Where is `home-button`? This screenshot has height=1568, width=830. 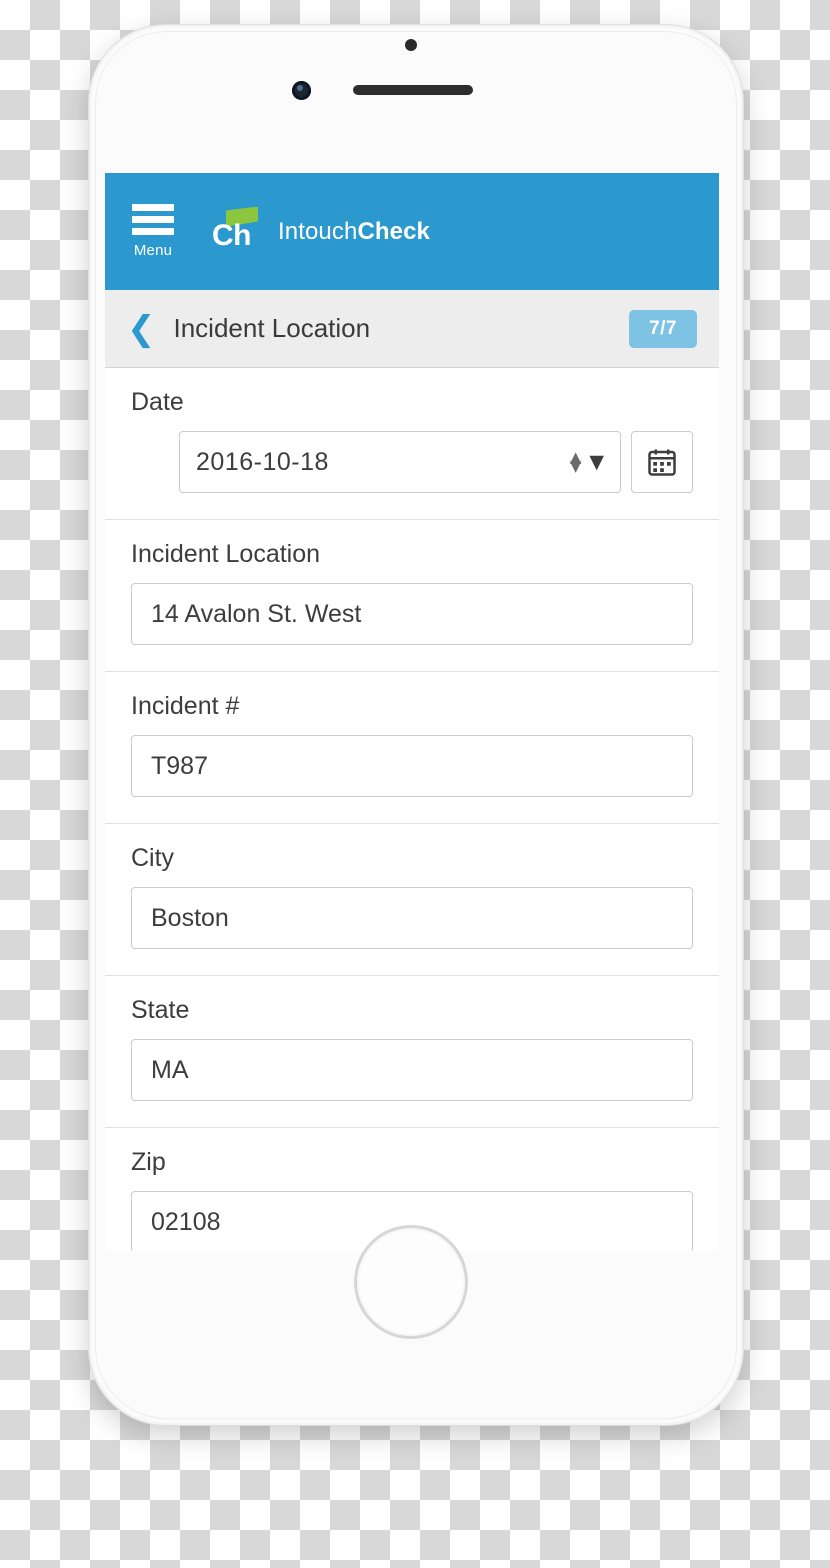 home-button is located at coordinates (411, 1282).